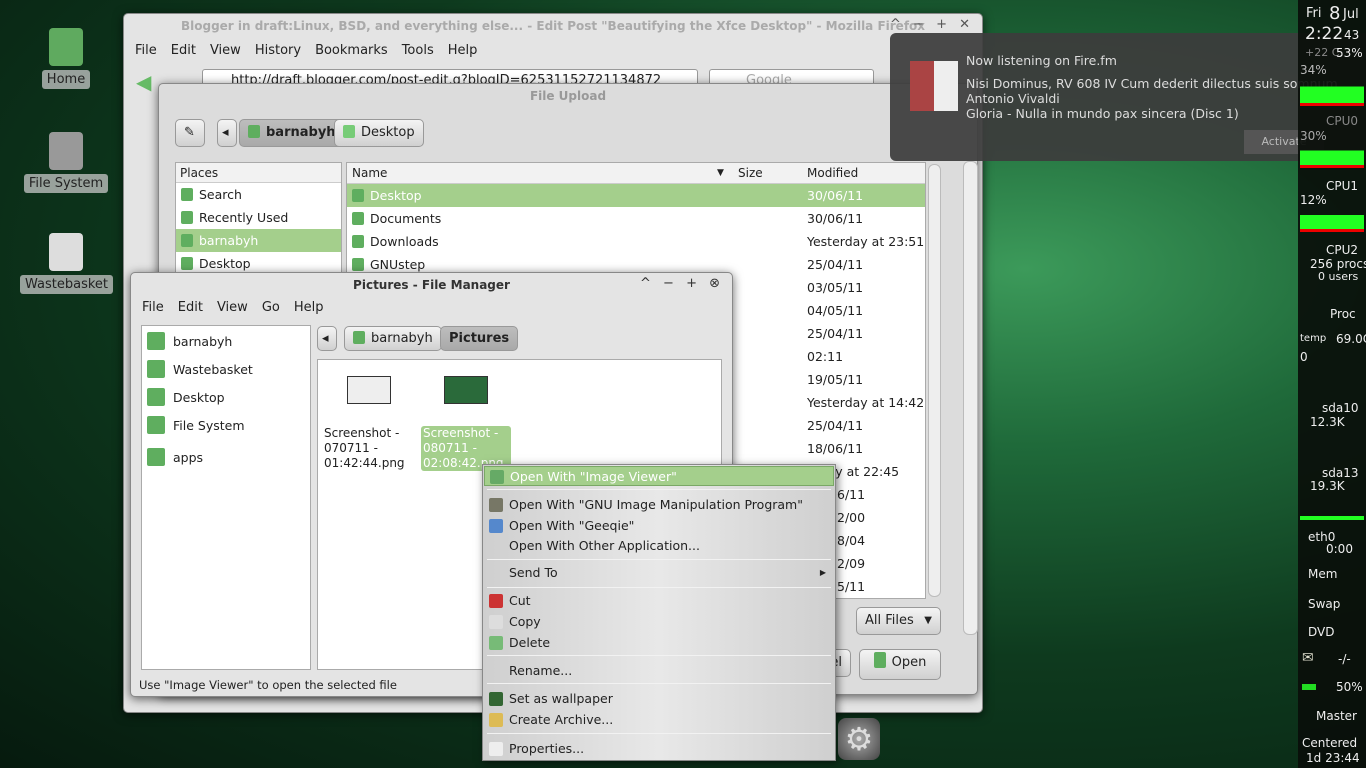 Image resolution: width=1366 pixels, height=768 pixels. Describe the element at coordinates (258, 194) in the screenshot. I see `place-item: Search` at that location.